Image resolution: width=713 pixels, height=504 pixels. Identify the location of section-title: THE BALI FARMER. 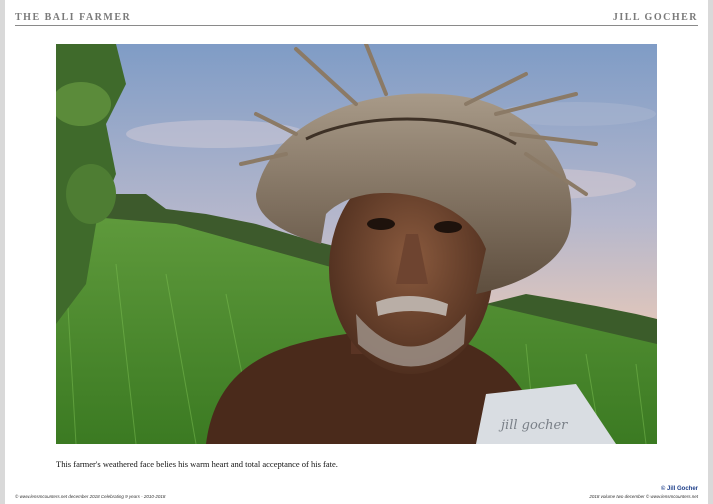
(73, 17).